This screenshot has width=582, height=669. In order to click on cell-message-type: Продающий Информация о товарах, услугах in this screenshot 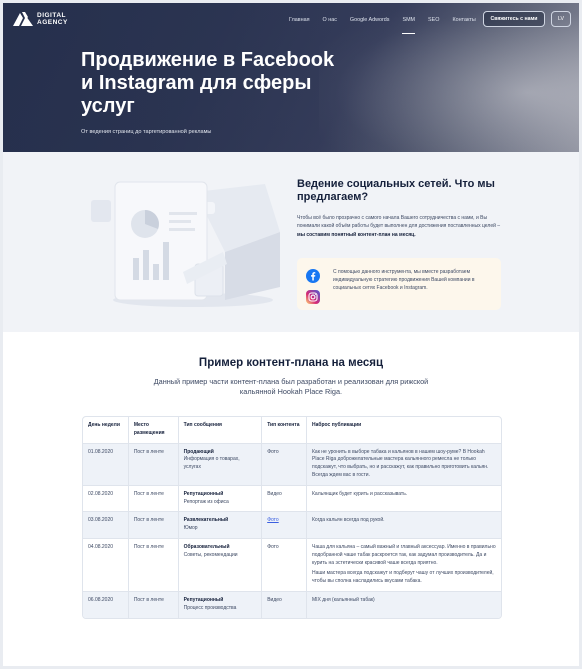, I will do `click(219, 464)`.